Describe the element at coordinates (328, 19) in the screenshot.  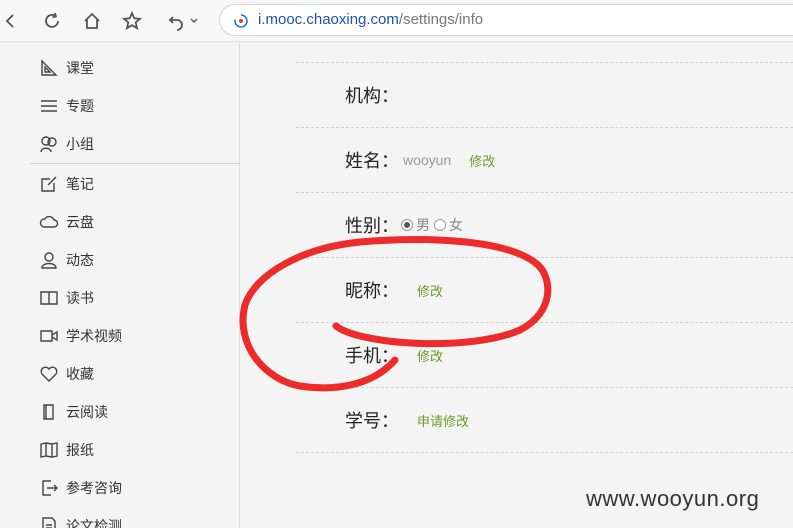
I see `url-host: i.mooc.chaoxing.com` at that location.